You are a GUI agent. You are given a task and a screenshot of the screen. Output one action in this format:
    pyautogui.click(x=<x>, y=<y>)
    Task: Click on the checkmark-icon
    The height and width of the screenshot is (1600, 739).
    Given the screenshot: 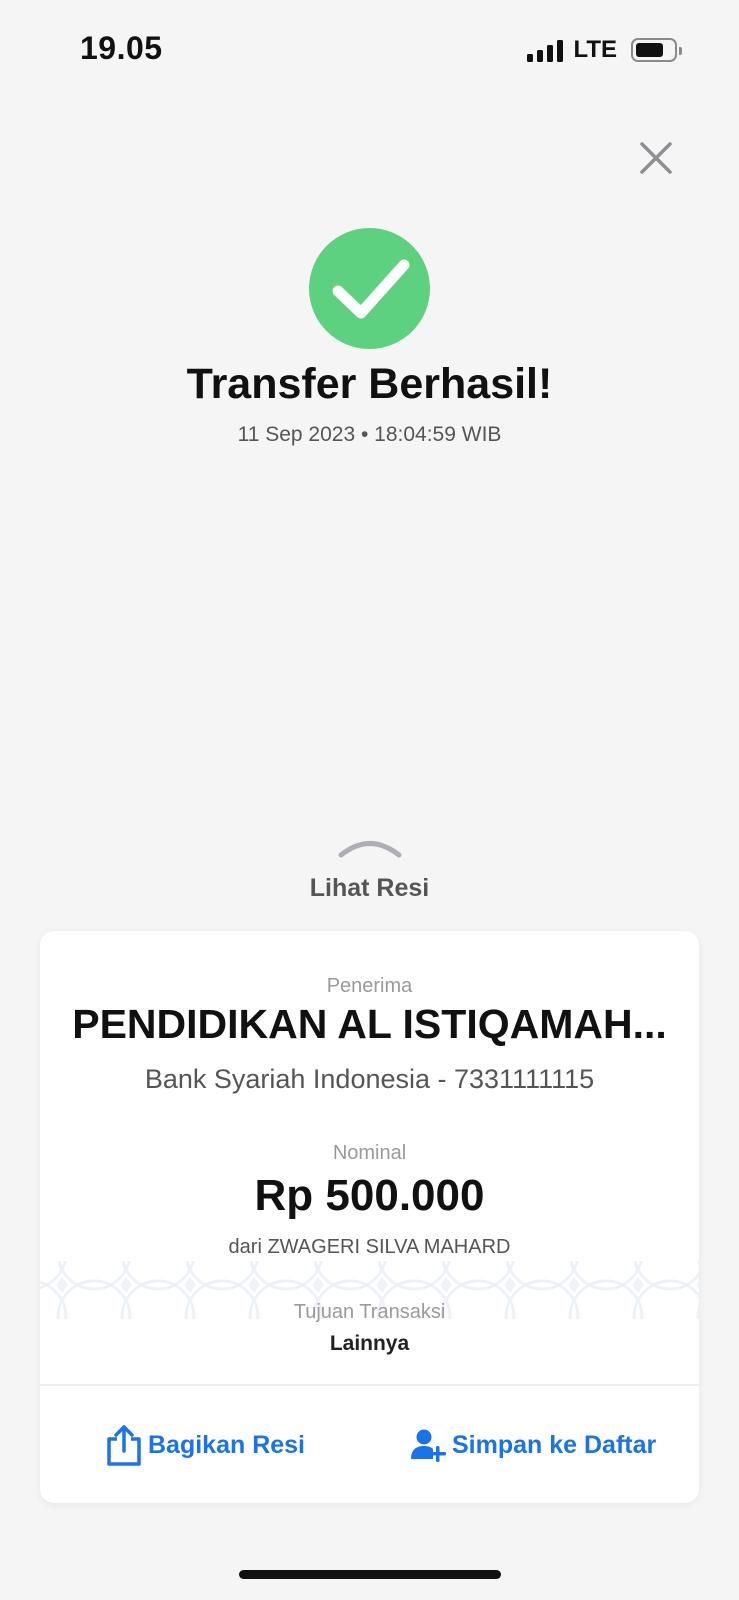 What is the action you would take?
    pyautogui.click(x=370, y=288)
    